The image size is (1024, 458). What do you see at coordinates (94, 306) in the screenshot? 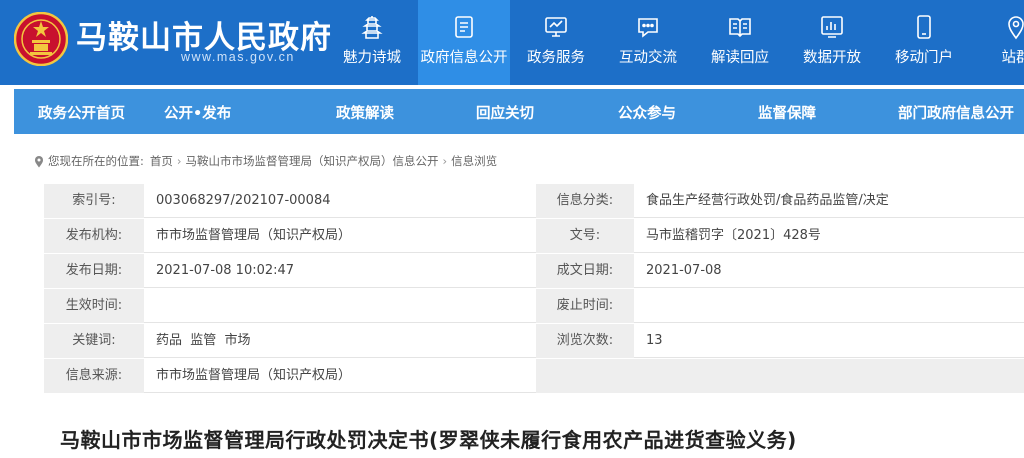
I see `effective-label: 生效时间:` at bounding box center [94, 306].